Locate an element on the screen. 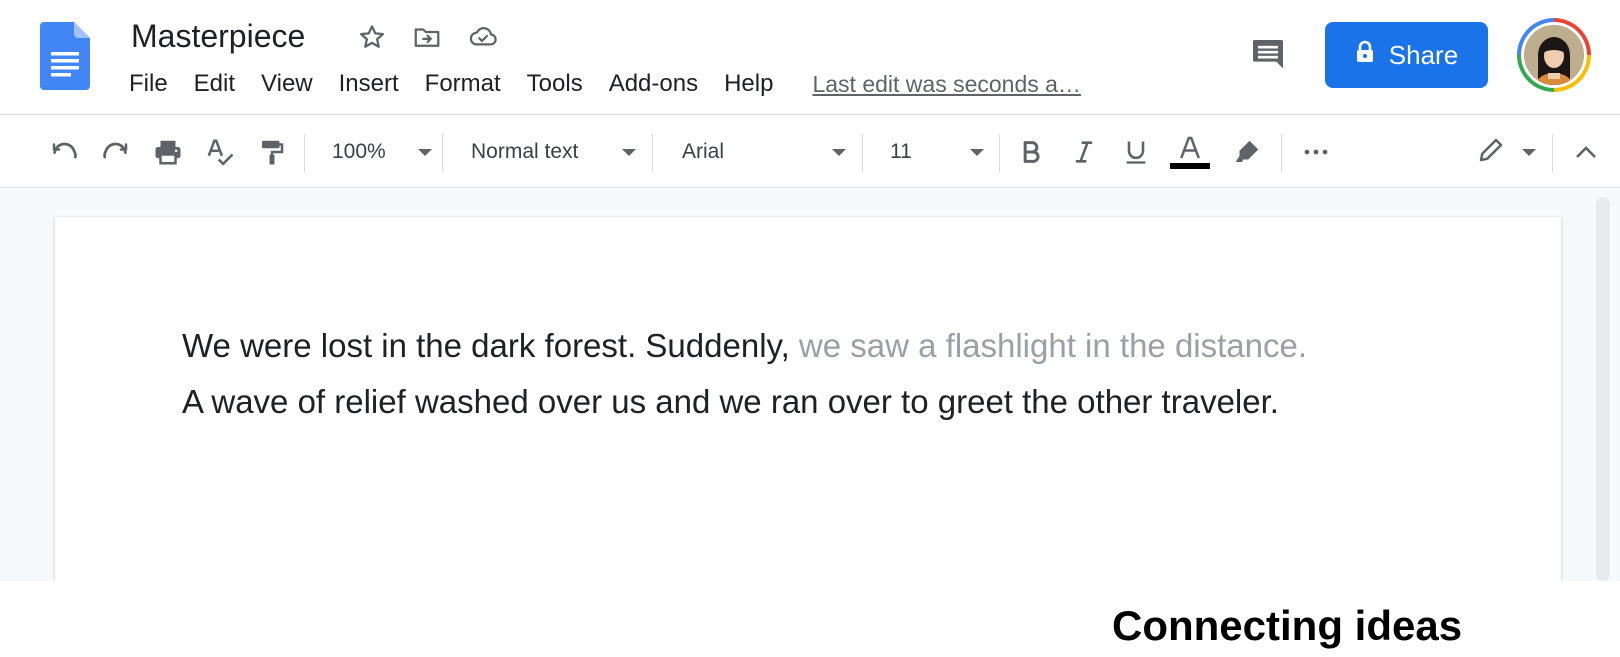 This screenshot has height=657, width=1620. print-icon is located at coordinates (168, 152).